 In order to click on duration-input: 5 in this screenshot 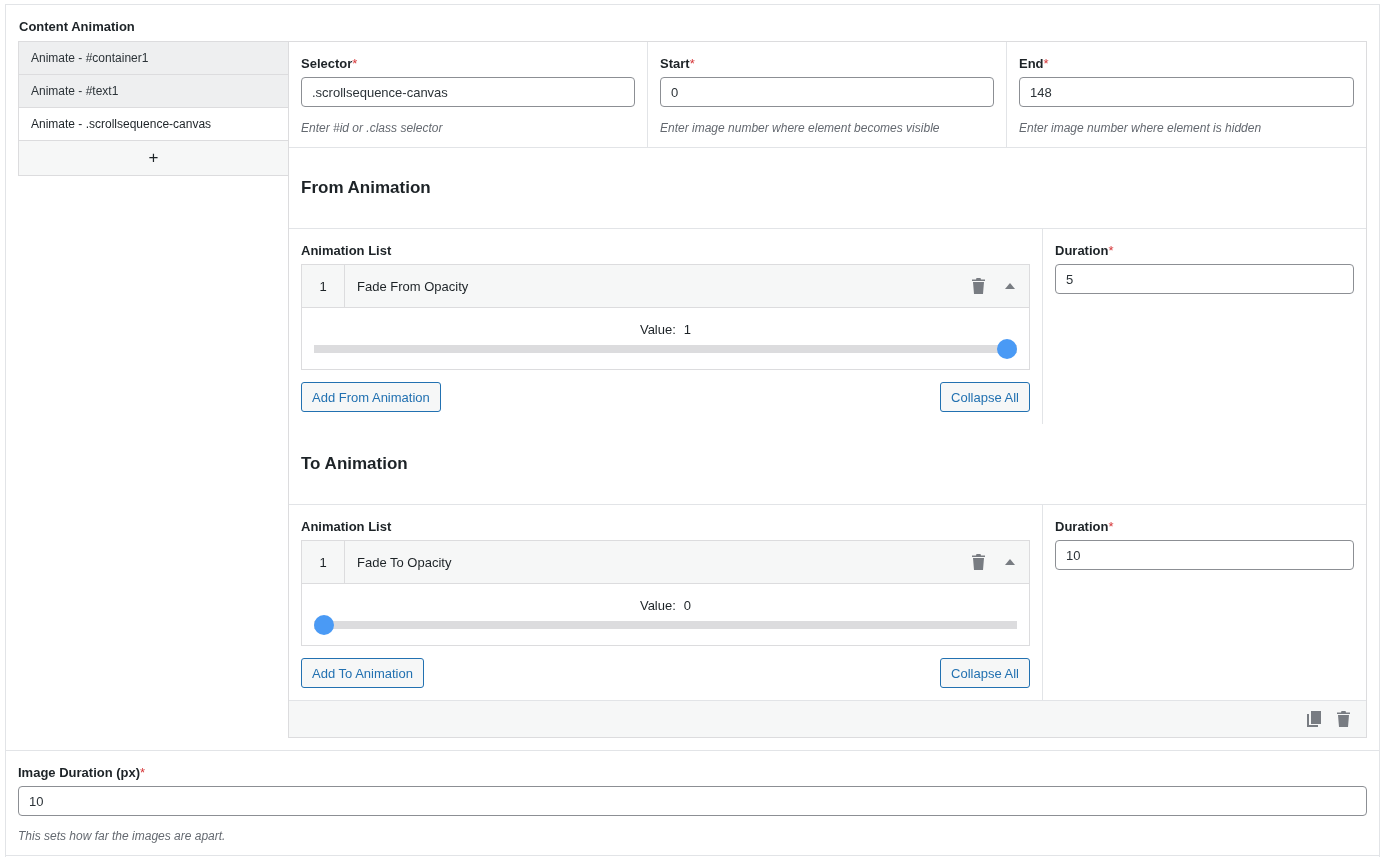, I will do `click(1204, 279)`.